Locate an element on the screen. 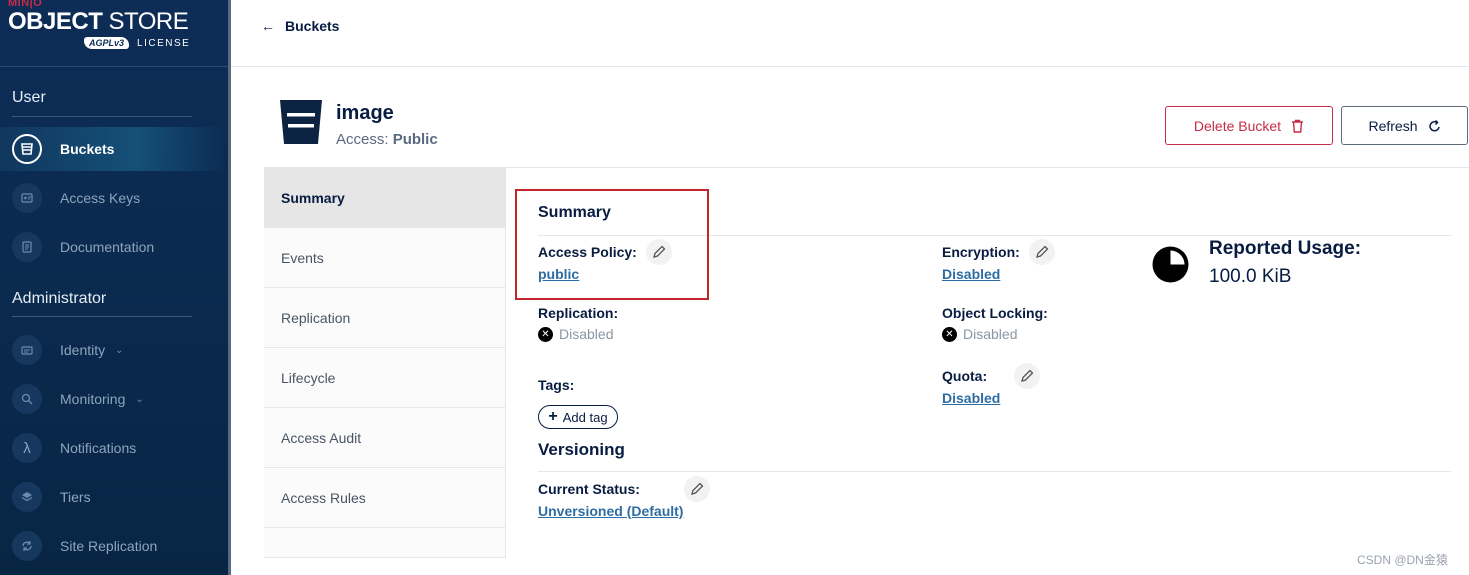 The width and height of the screenshot is (1469, 575). logo-product: OBJECT STORE is located at coordinates (98, 21).